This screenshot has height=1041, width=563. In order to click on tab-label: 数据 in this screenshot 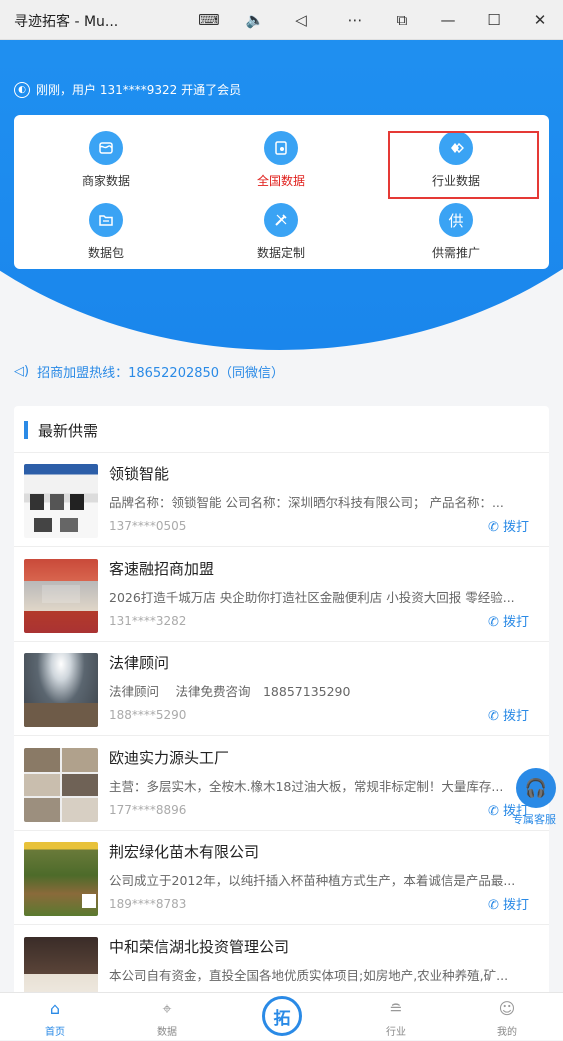, I will do `click(167, 1032)`.